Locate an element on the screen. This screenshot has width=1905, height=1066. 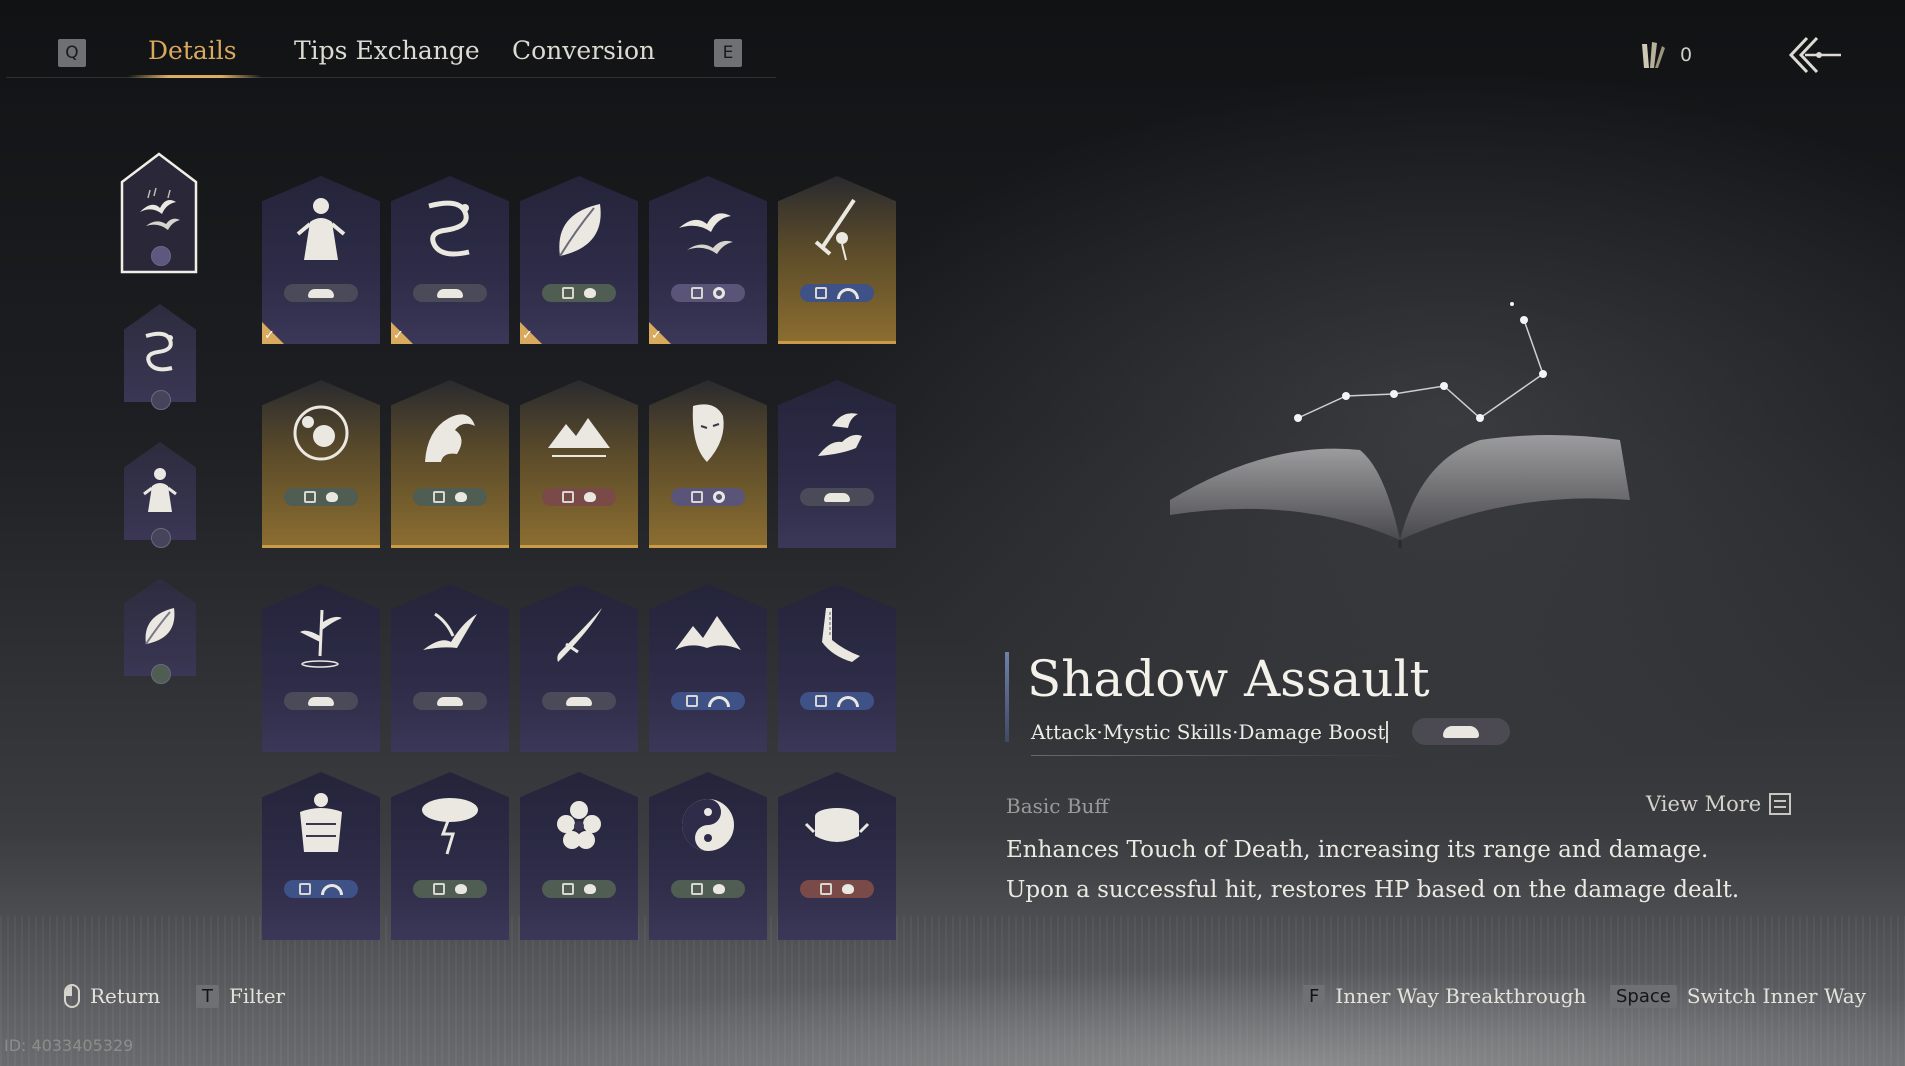
tab-conversion: Conversion is located at coordinates (583, 50).